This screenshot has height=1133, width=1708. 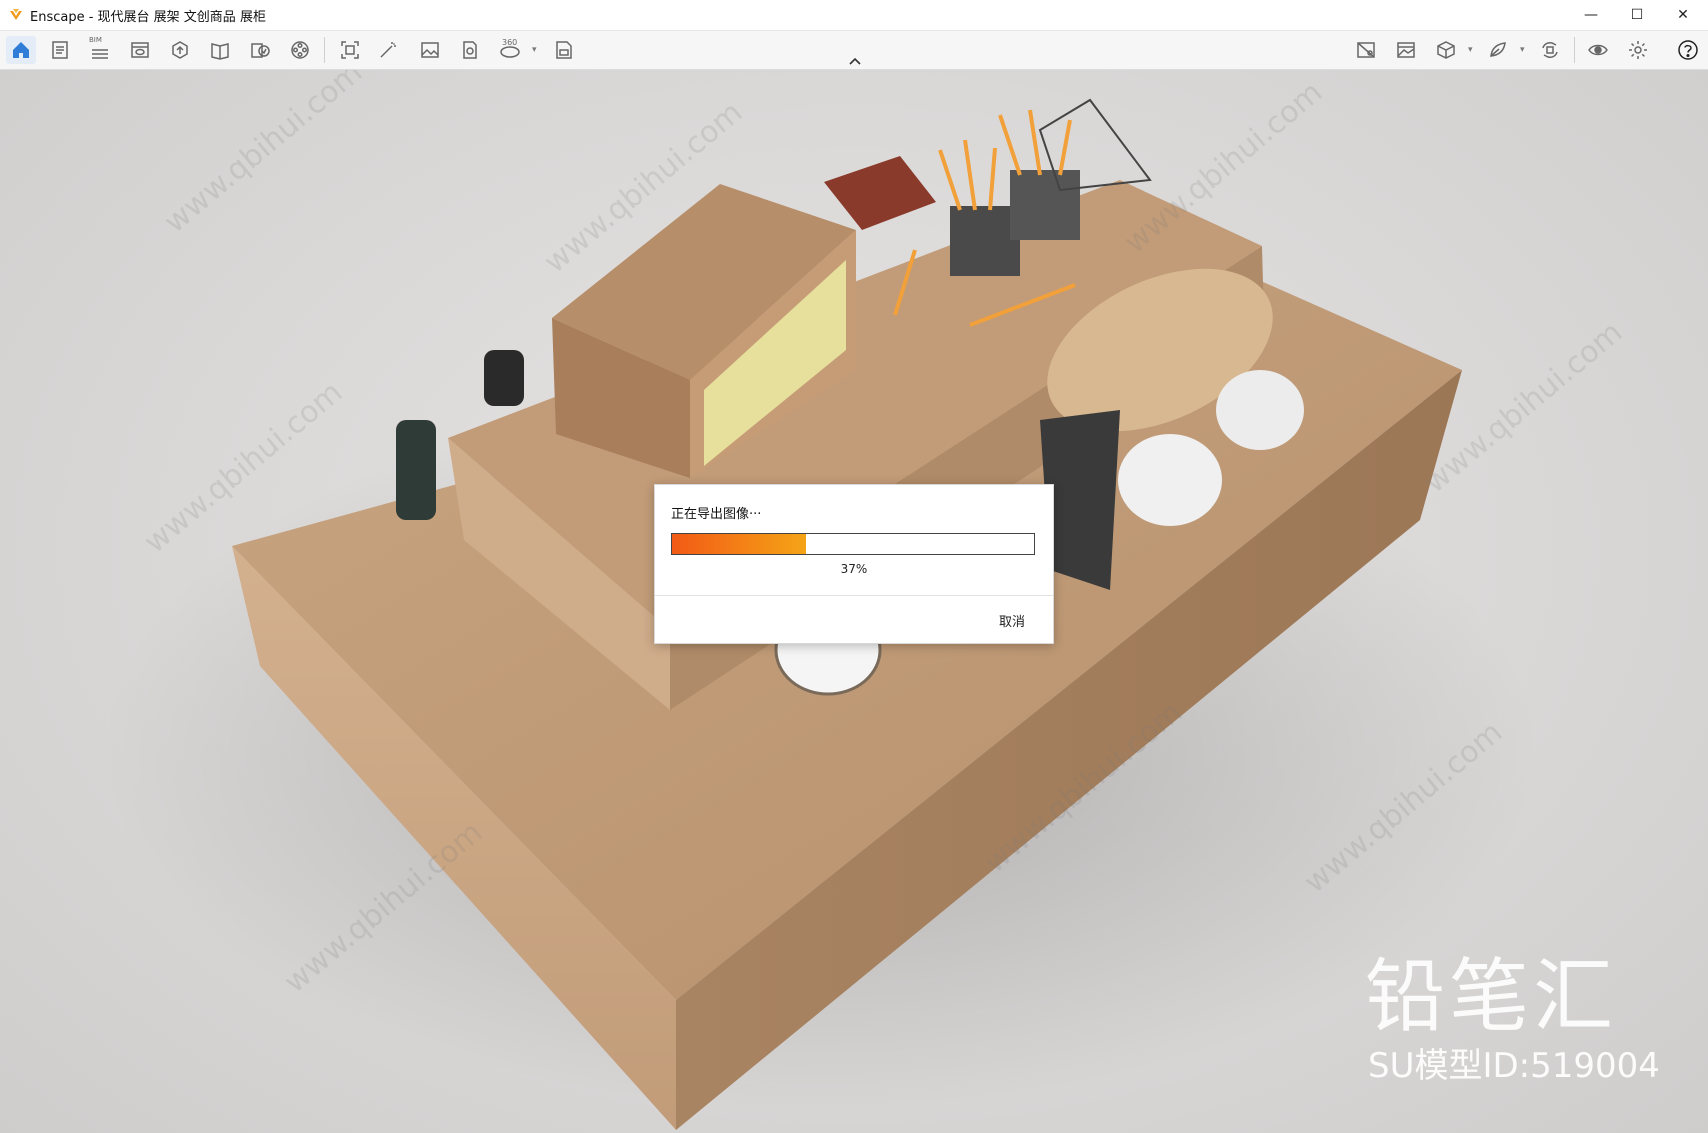 I want to click on home-button, so click(x=21, y=50).